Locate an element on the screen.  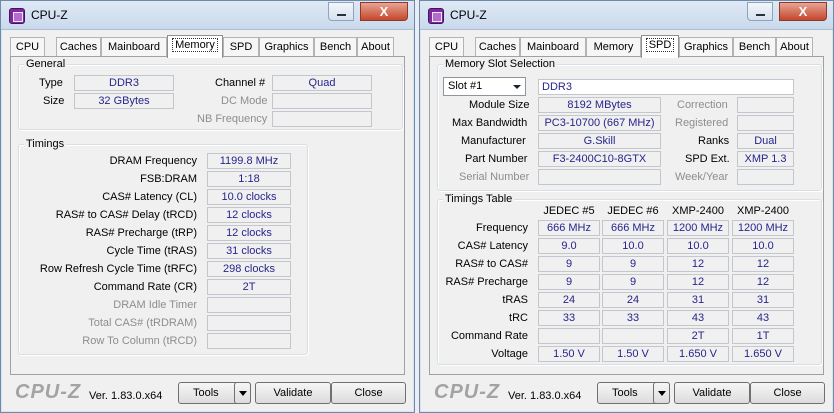
week-year-value is located at coordinates (765, 177).